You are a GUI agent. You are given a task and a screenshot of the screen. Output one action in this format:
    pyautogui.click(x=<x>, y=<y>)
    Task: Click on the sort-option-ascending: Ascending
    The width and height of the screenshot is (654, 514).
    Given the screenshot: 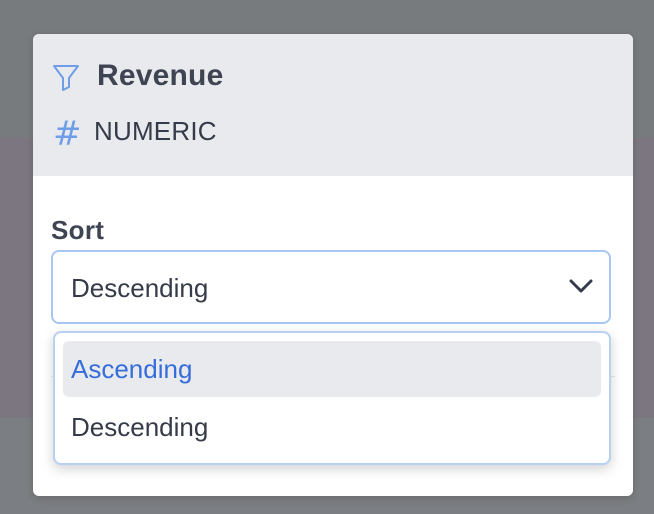 What is the action you would take?
    pyautogui.click(x=332, y=369)
    